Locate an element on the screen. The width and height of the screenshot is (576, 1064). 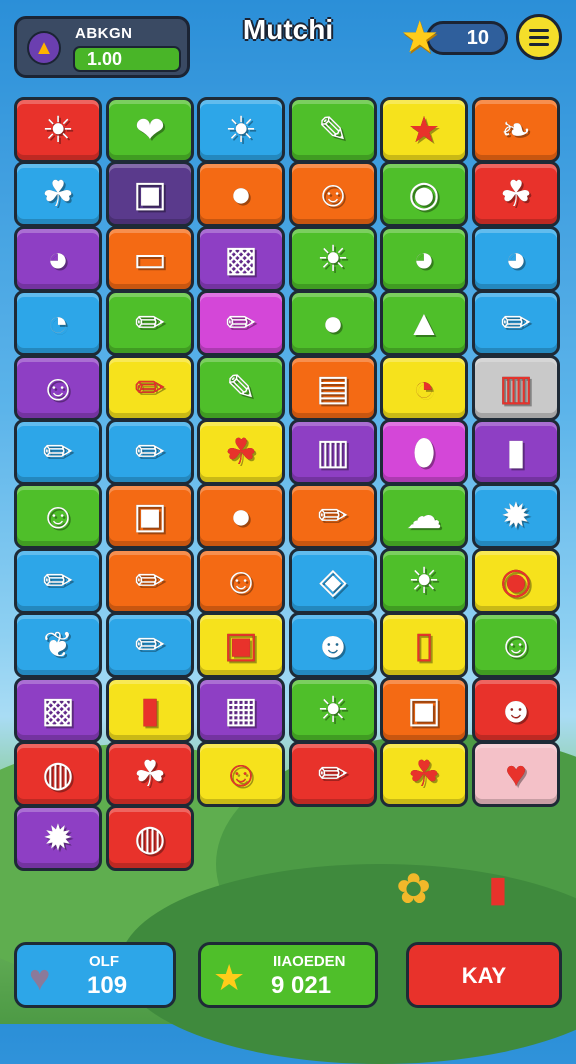
board-tile: ♥ is located at coordinates (516, 774).